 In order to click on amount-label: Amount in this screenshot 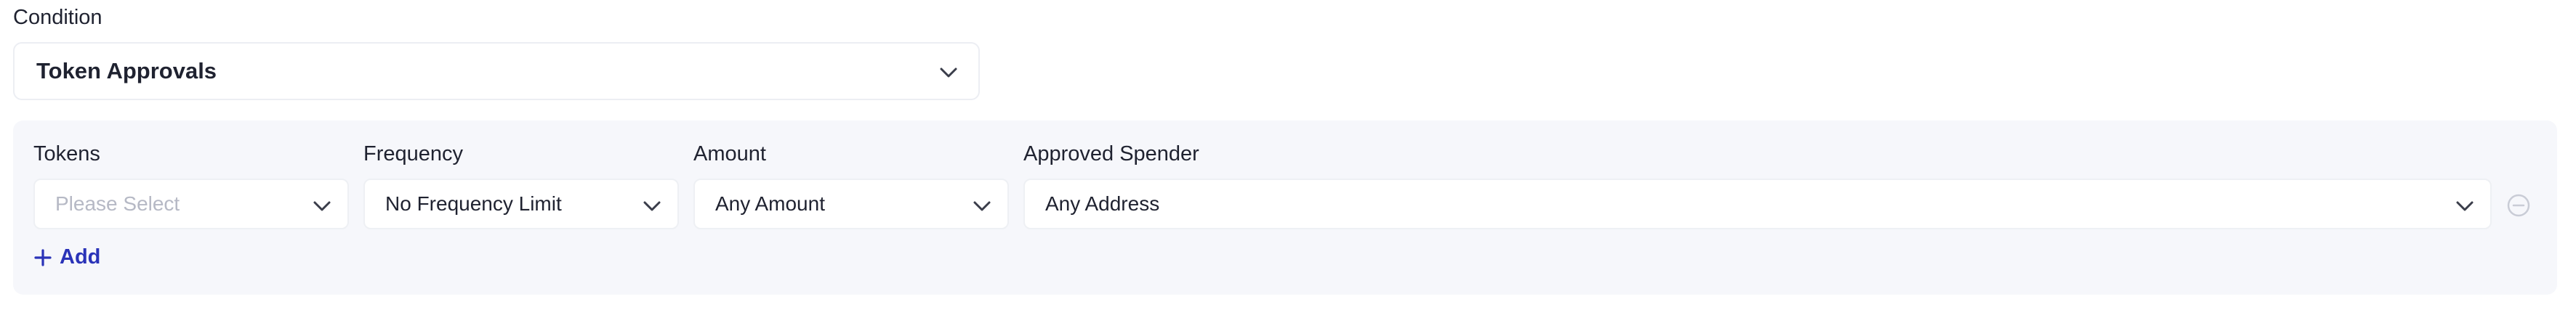, I will do `click(729, 153)`.